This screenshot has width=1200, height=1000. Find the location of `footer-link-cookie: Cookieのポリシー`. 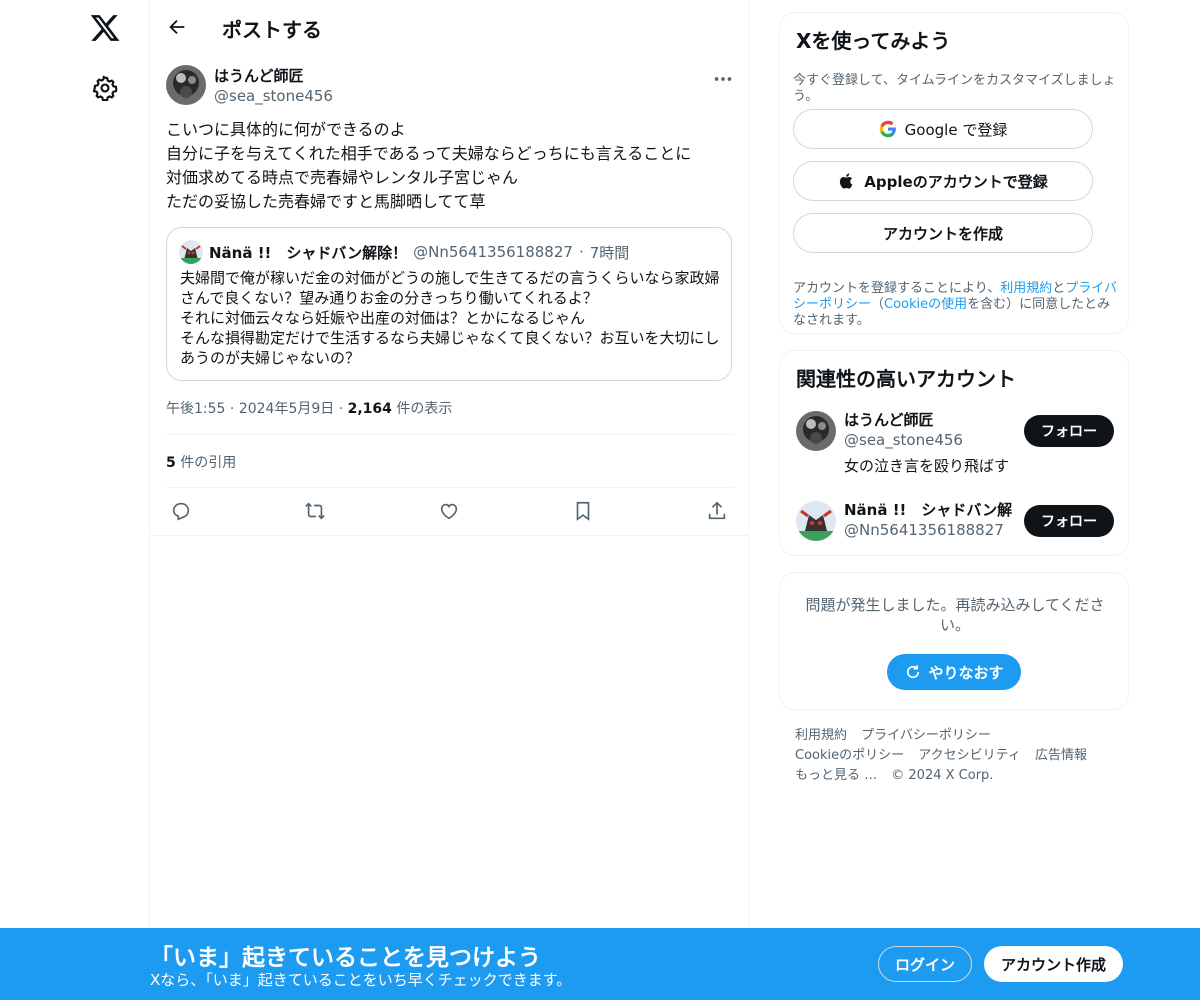

footer-link-cookie: Cookieのポリシー is located at coordinates (849, 755).